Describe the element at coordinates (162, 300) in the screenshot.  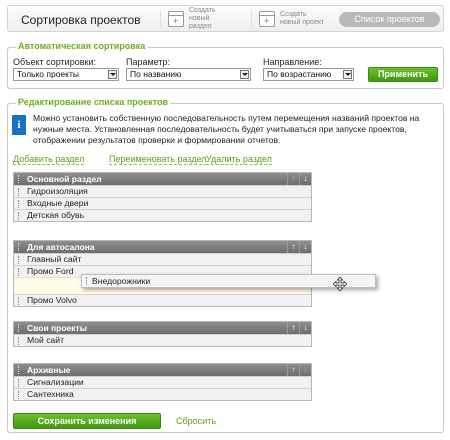
I see `list-item: Промо Volvo` at that location.